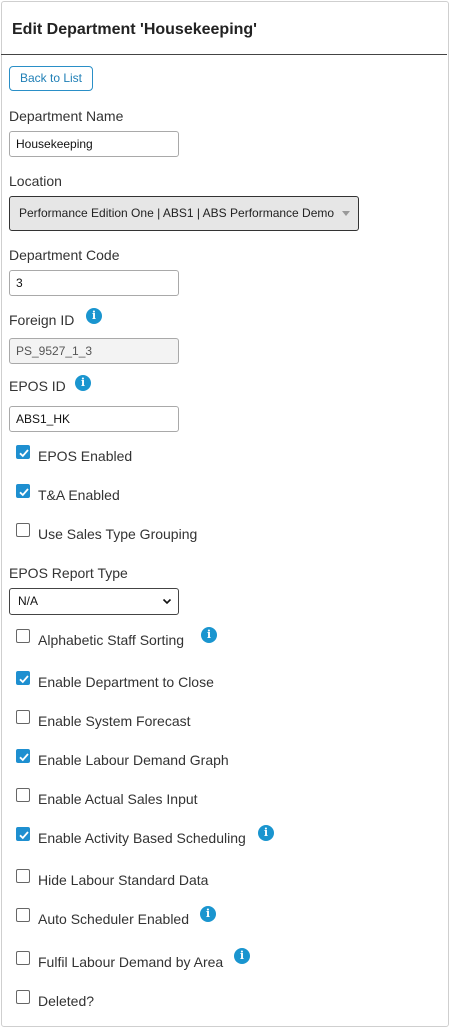  I want to click on ta-enabled-checkbox, so click(23, 491).